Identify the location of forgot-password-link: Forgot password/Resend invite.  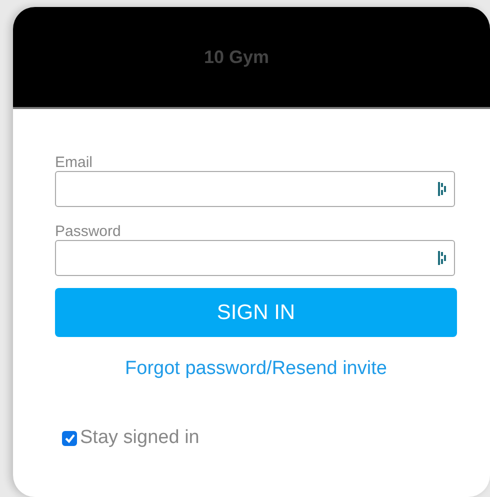
(256, 369).